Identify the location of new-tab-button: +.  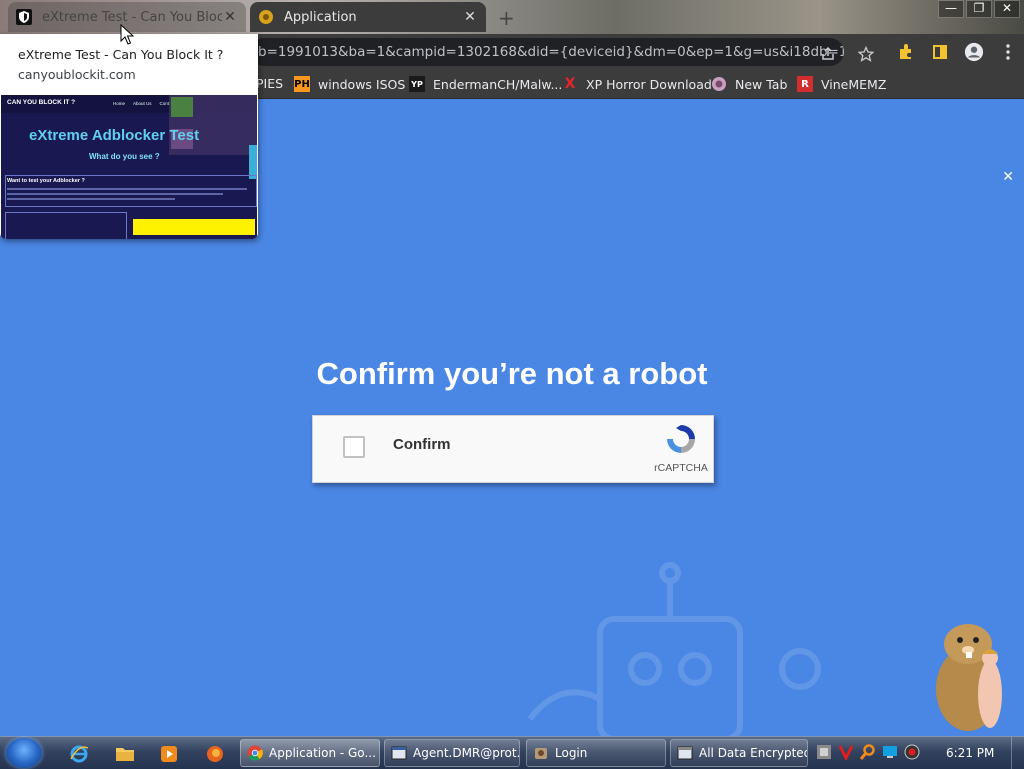
(506, 18).